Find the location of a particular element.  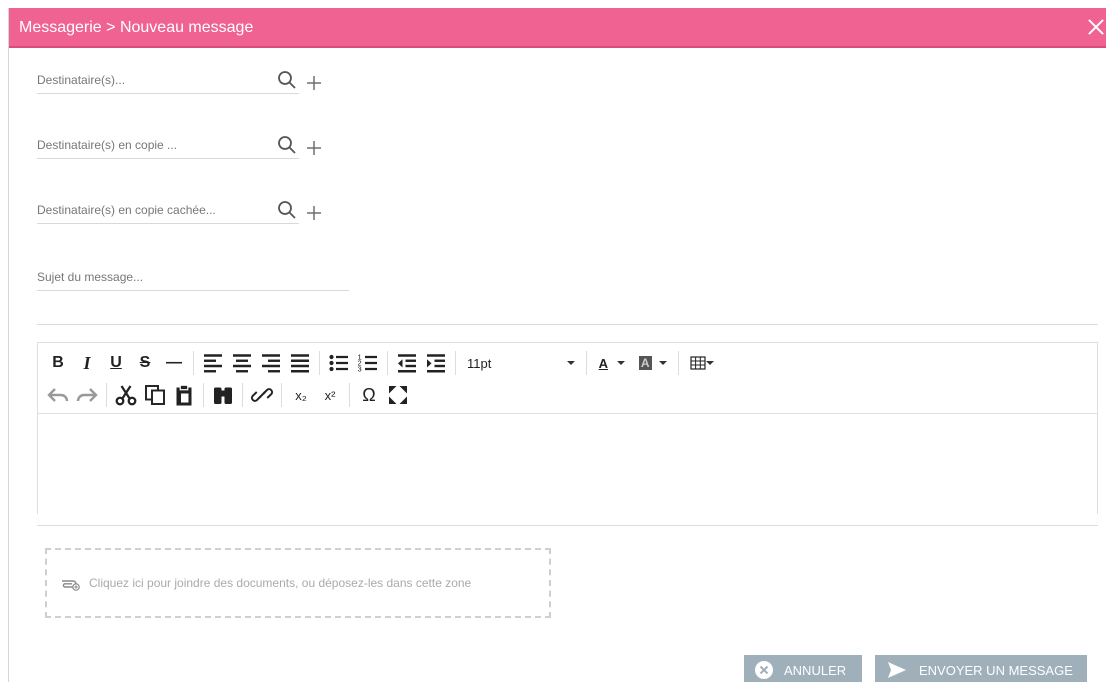

toolbar-row-2: x₂ x² Ω is located at coordinates (230, 395).